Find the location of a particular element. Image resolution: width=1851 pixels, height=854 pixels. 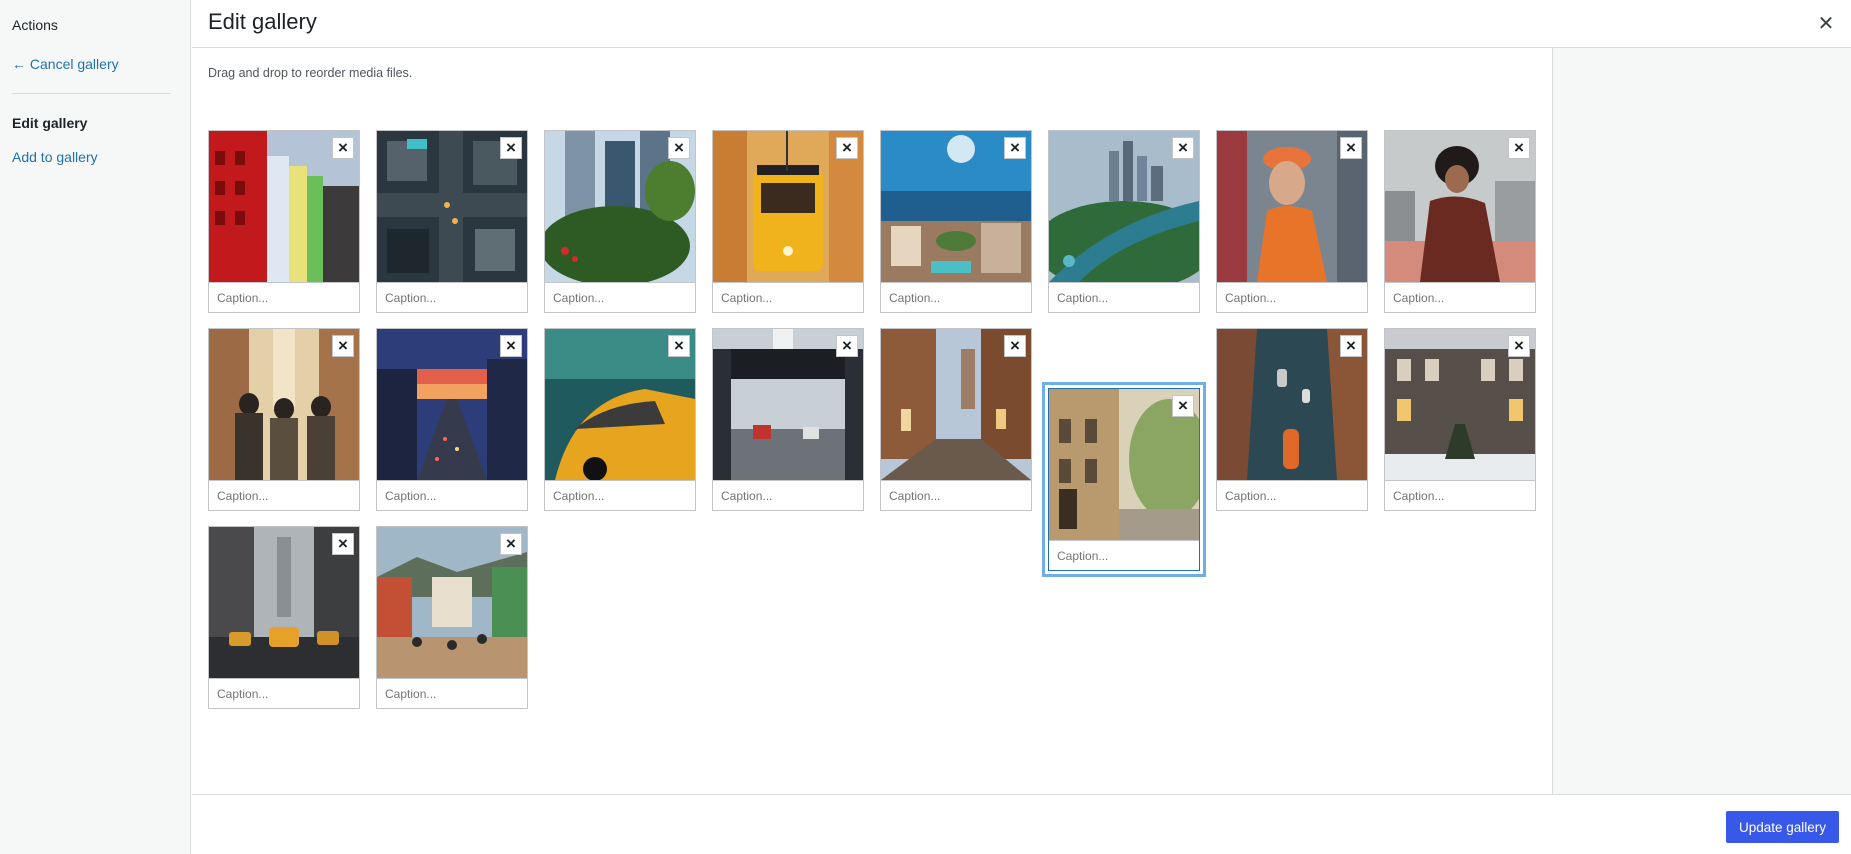

page-title: Edit gallery is located at coordinates (262, 21).